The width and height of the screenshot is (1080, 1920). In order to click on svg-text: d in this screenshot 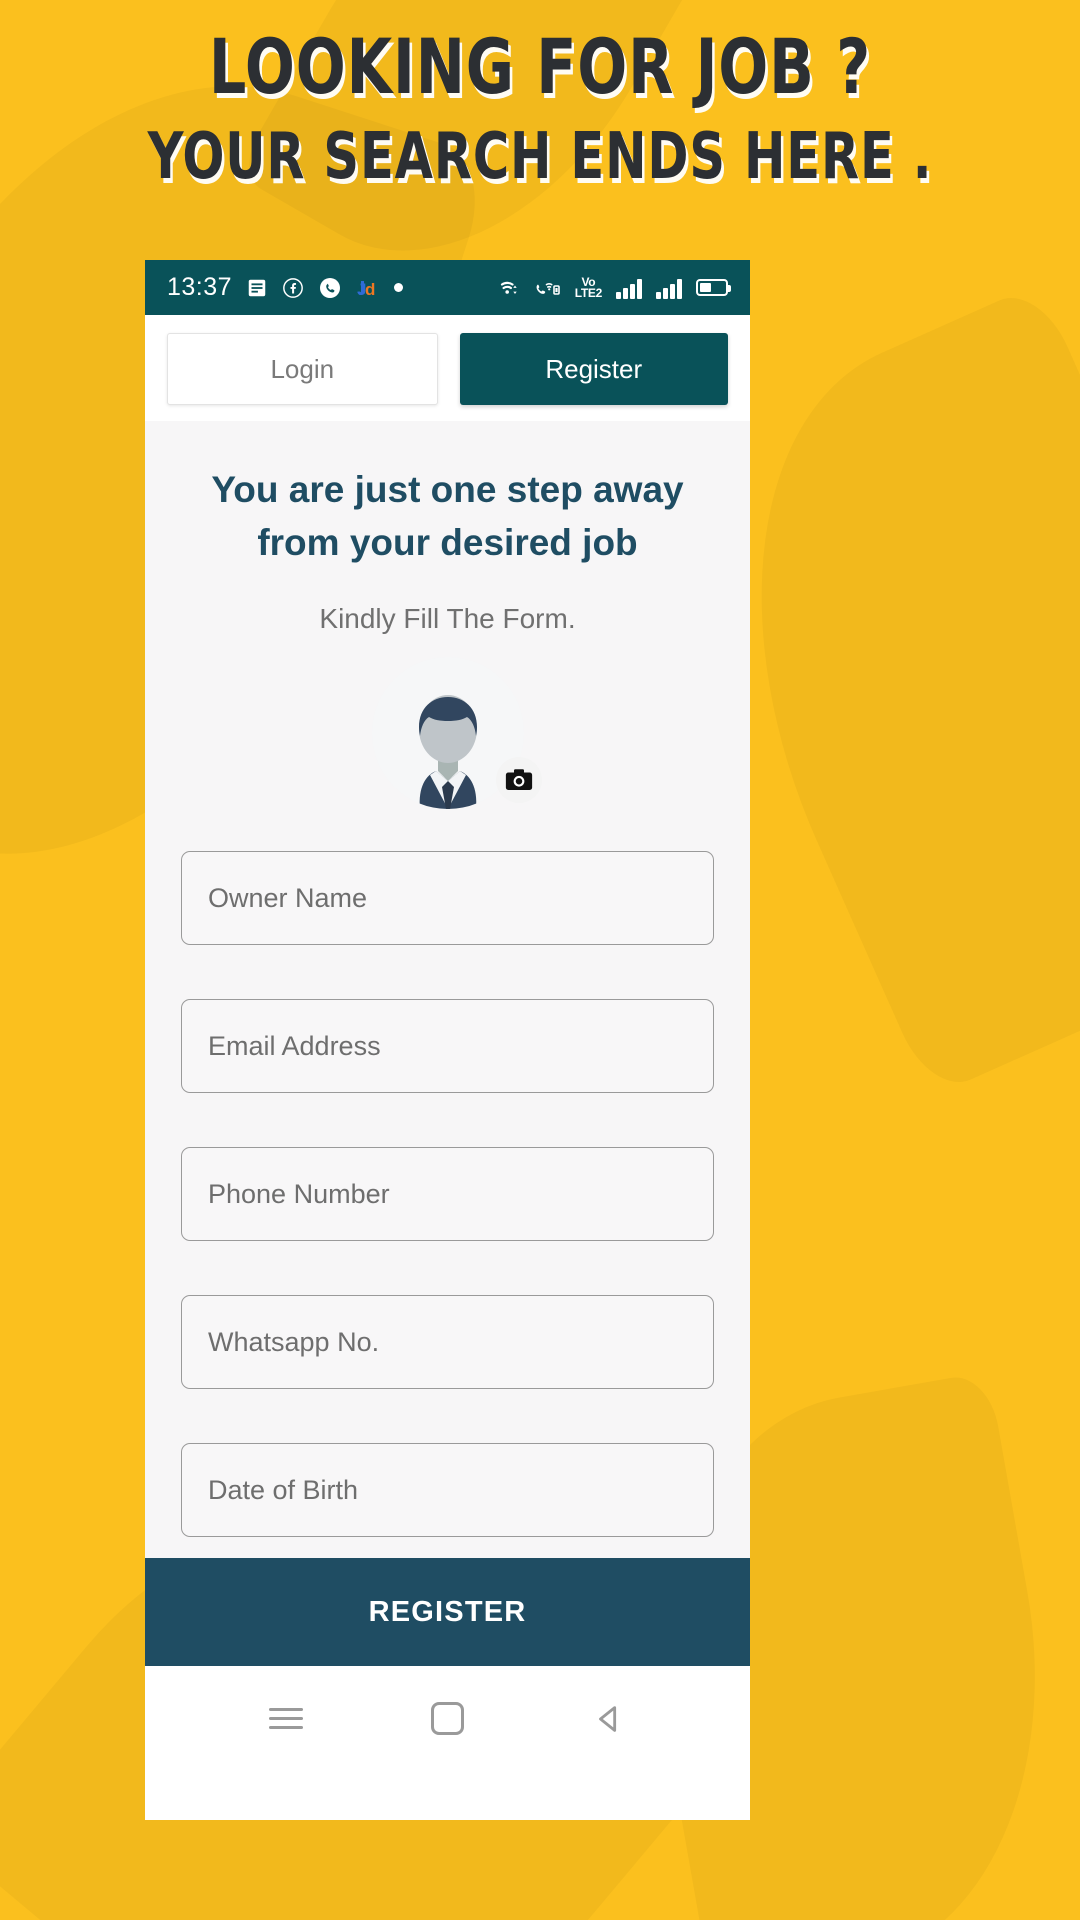, I will do `click(370, 289)`.